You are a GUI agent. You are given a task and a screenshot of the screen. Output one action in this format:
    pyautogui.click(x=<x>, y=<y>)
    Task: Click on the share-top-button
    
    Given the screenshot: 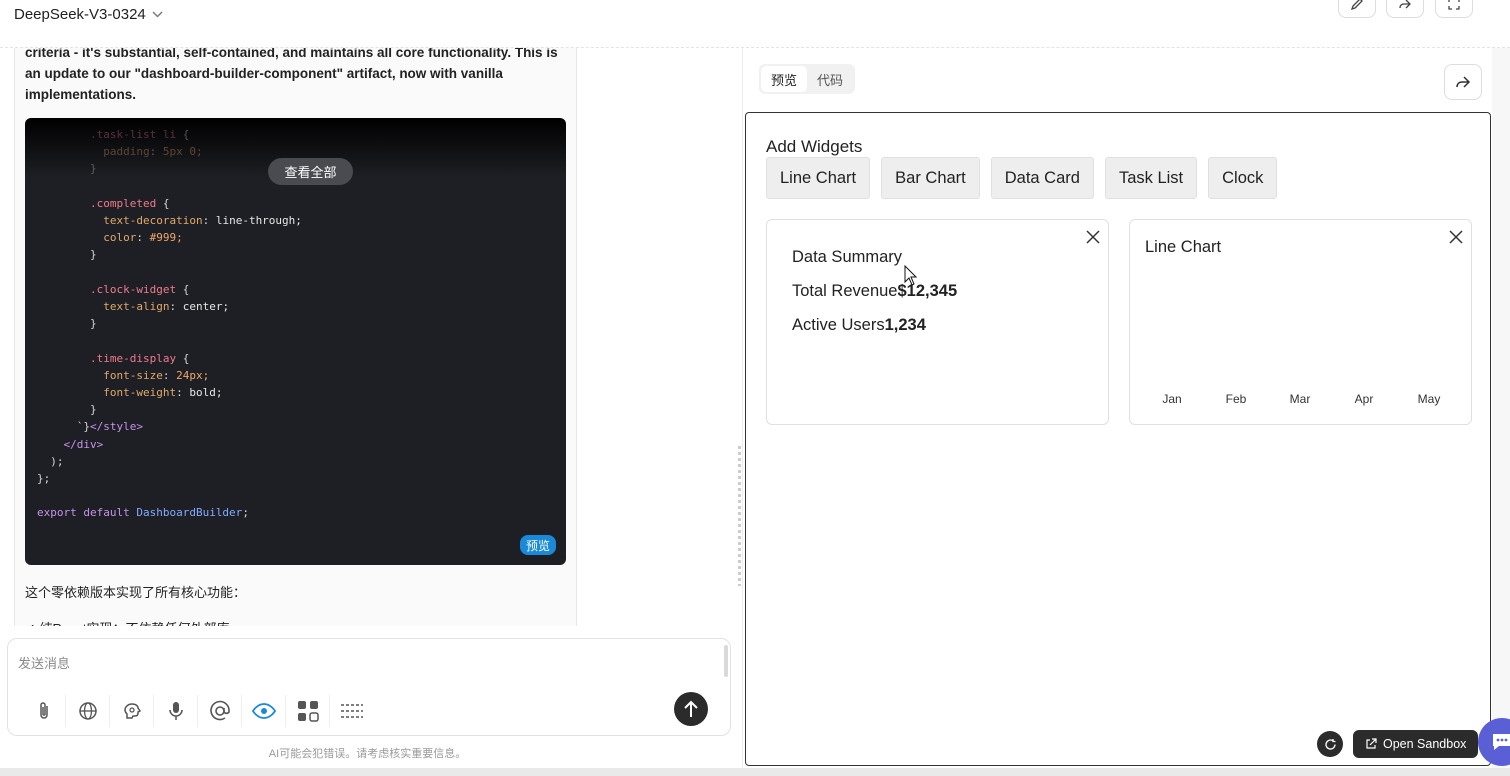 What is the action you would take?
    pyautogui.click(x=1405, y=9)
    